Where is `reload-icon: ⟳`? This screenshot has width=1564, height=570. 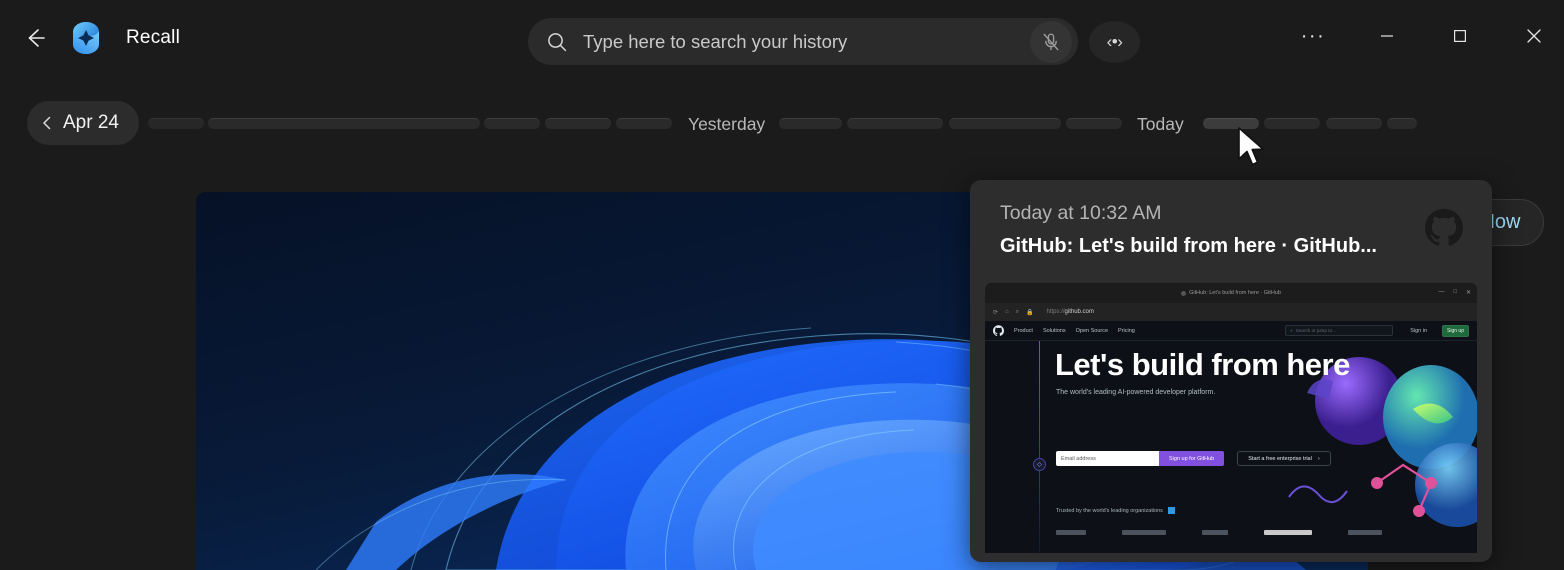
reload-icon: ⟳ is located at coordinates (996, 312).